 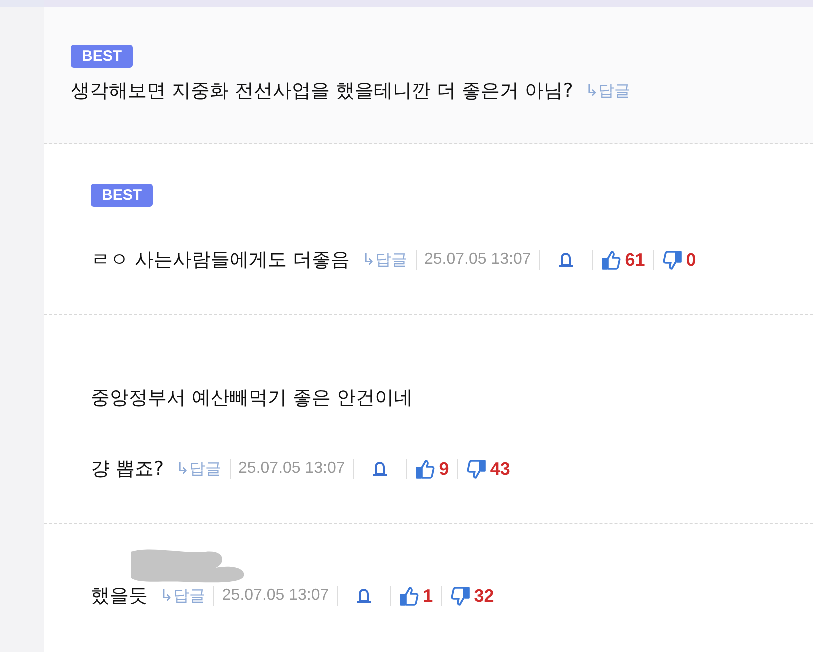 I want to click on dislike-count: 0, so click(x=691, y=260).